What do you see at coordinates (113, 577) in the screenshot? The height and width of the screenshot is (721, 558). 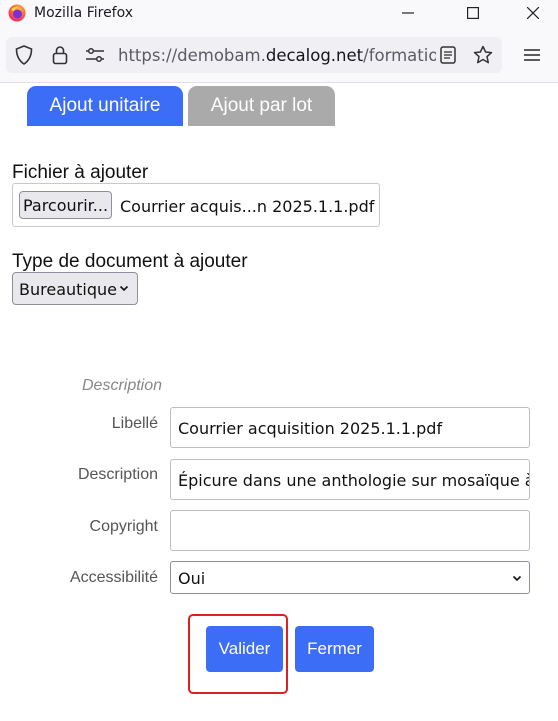 I see `accessibilite-label: Accessibilité` at bounding box center [113, 577].